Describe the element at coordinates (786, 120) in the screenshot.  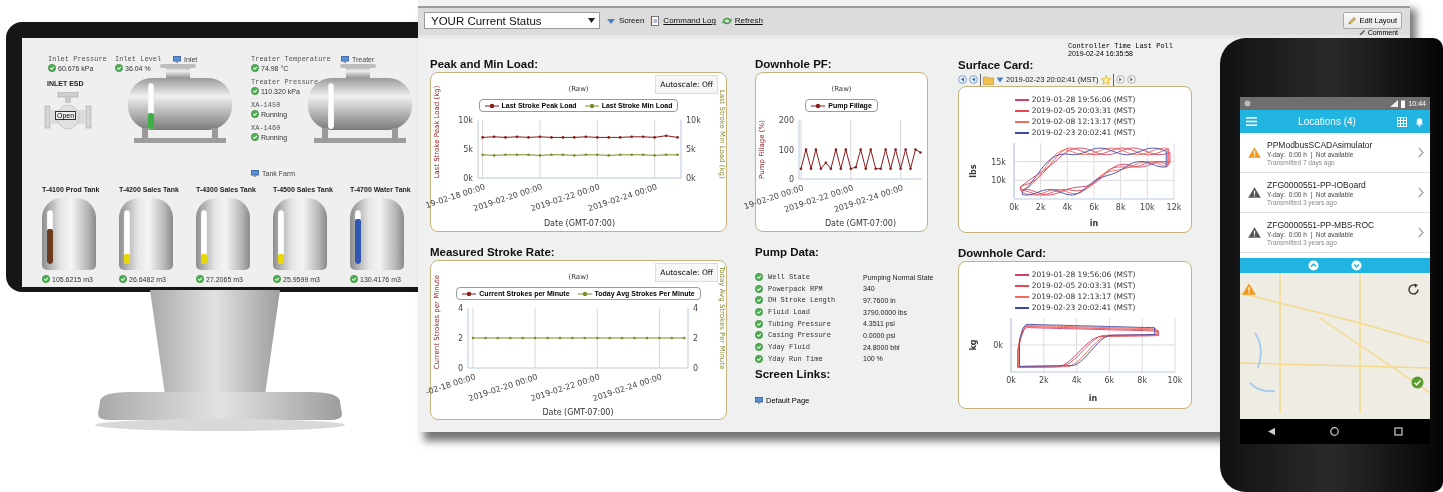
I see `axis-tick-label: 200` at that location.